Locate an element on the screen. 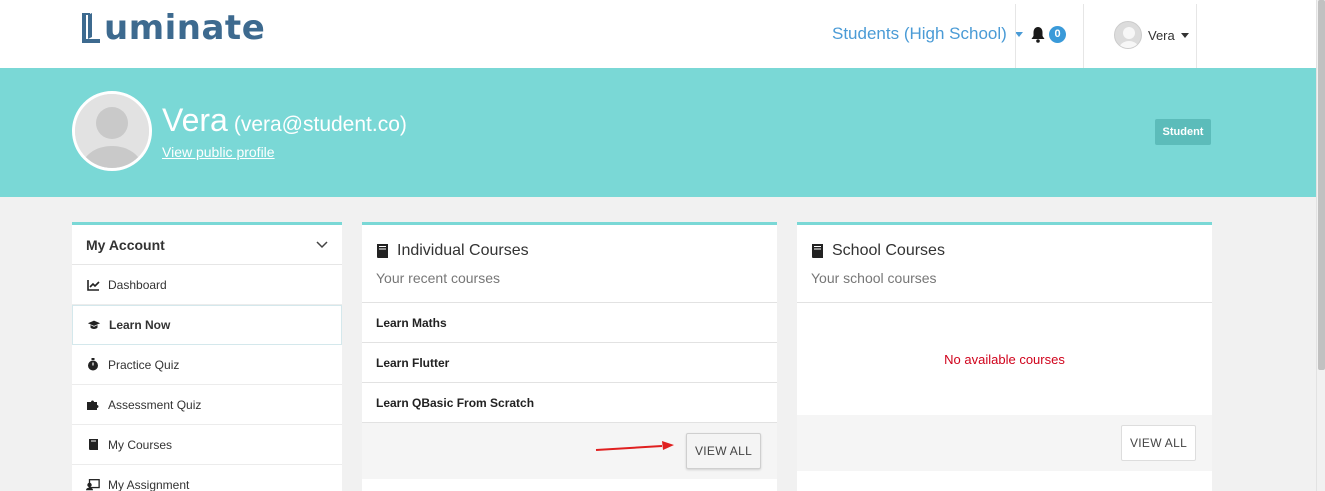 The width and height of the screenshot is (1325, 491). course-item-learn-qbasic: Learn QBasic From Scratch is located at coordinates (569, 403).